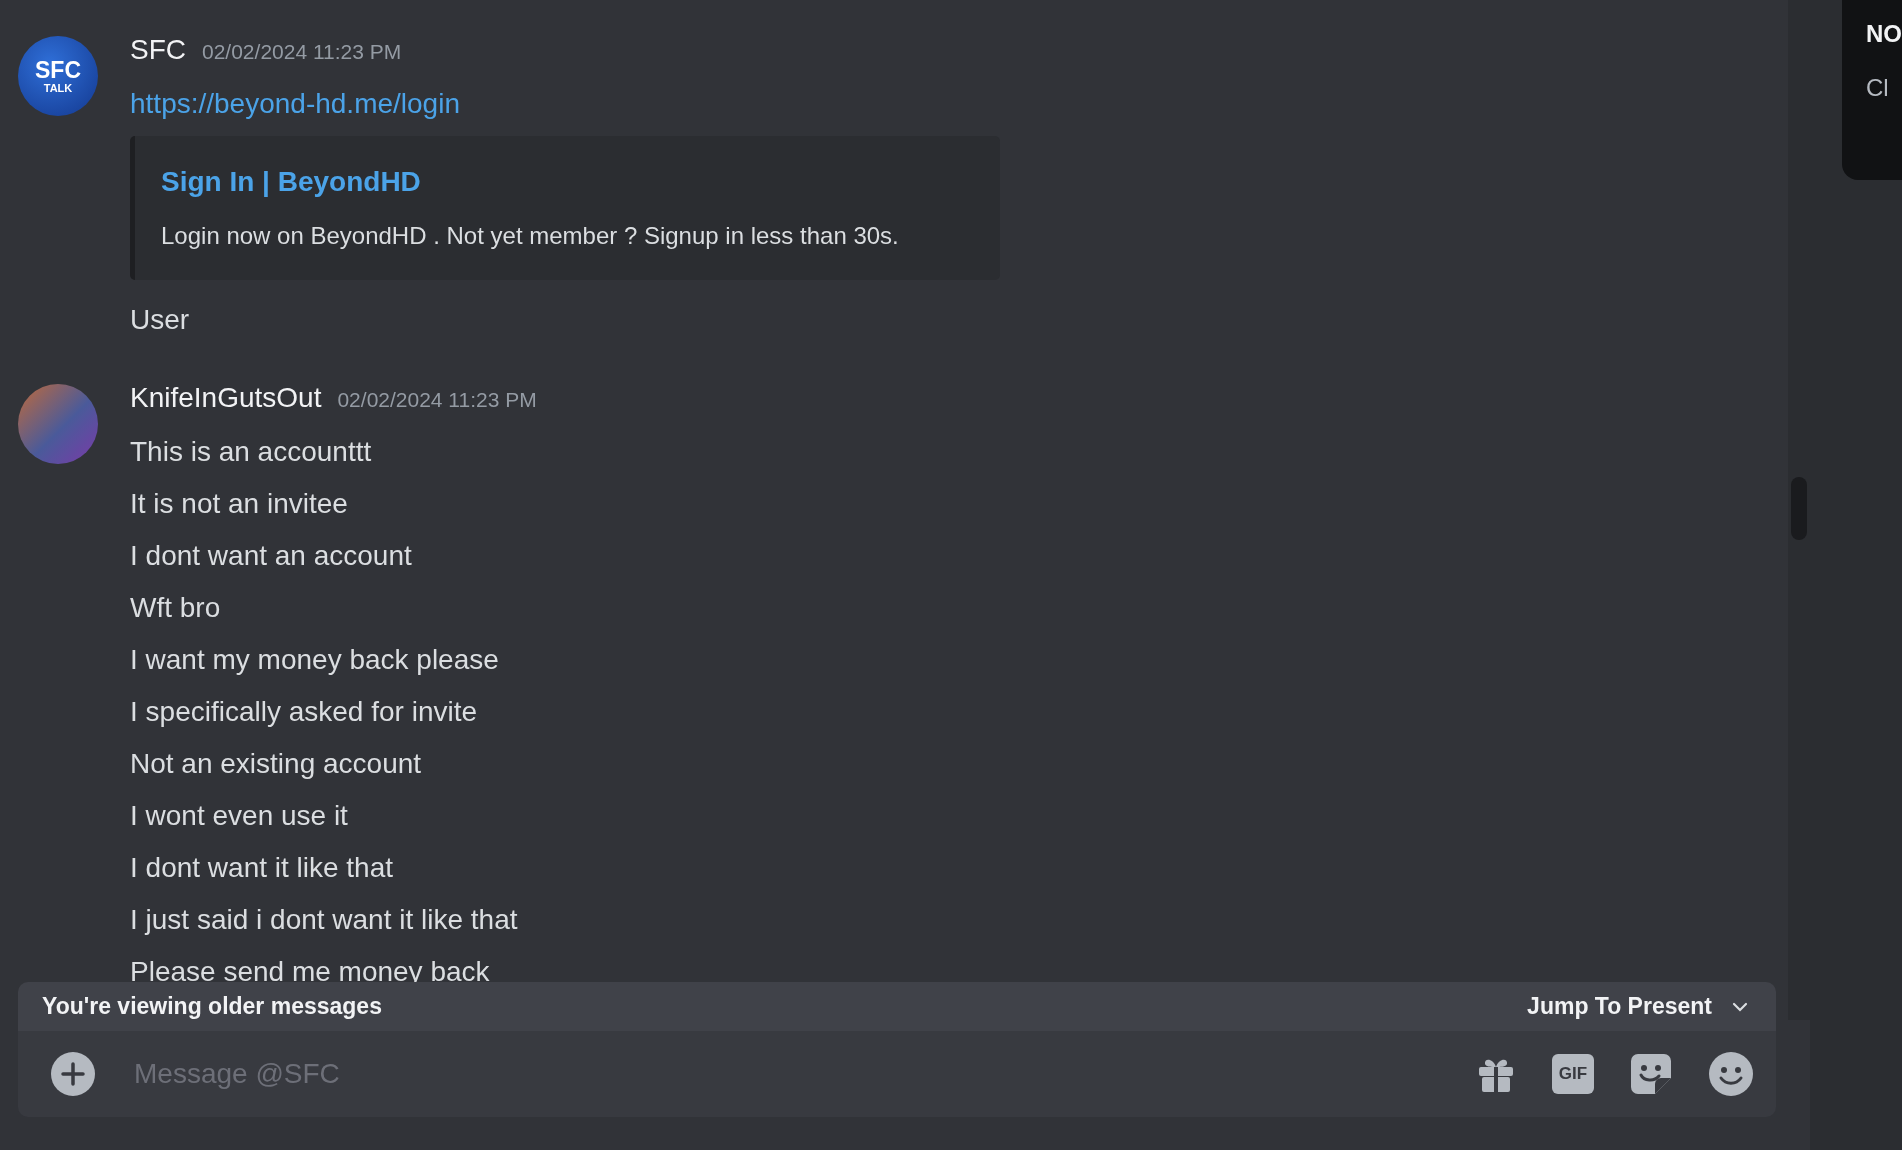 This screenshot has width=1902, height=1150. I want to click on smiley-face-icon, so click(1731, 1074).